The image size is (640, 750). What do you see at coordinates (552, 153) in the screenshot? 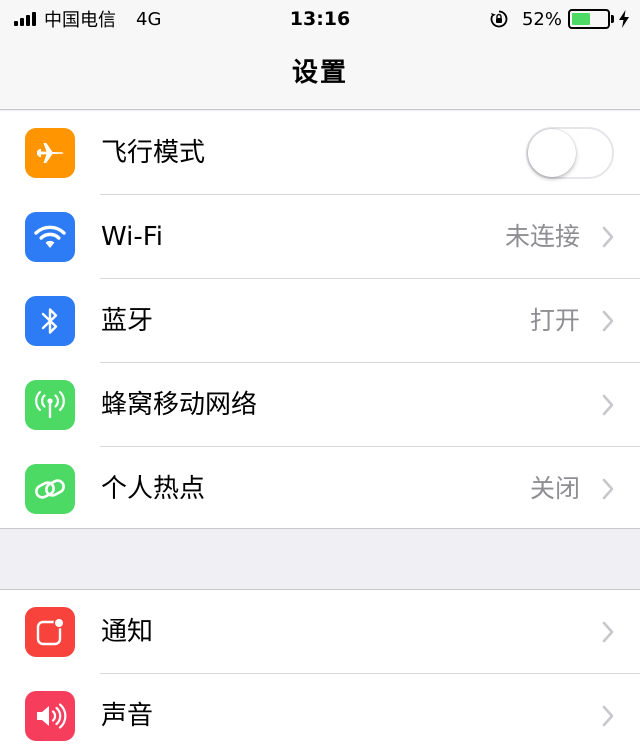
I see `toggle-knob` at bounding box center [552, 153].